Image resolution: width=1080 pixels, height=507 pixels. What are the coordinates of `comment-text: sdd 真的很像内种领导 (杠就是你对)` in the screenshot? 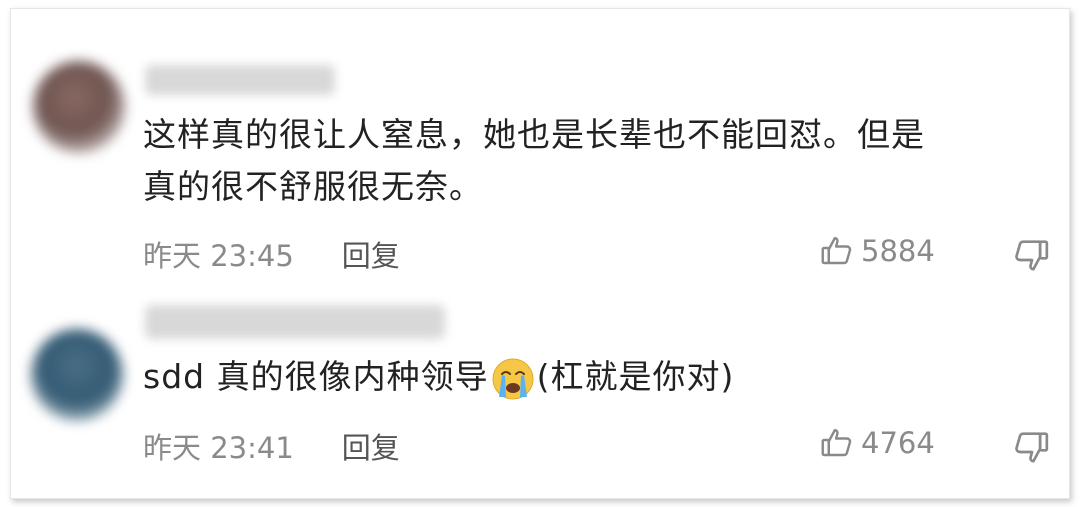 It's located at (593, 377).